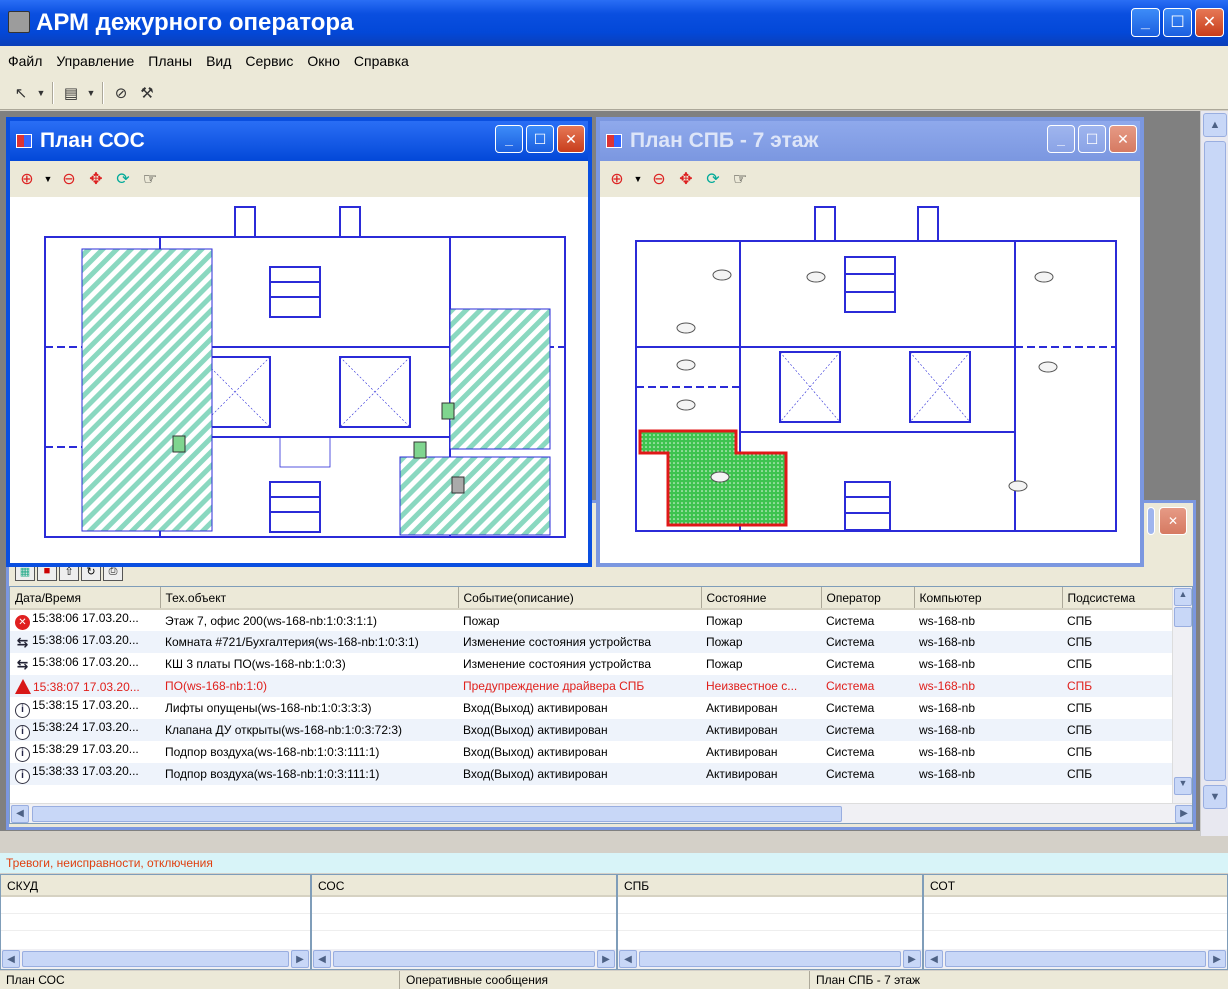  What do you see at coordinates (868, 598) in the screenshot?
I see `col-operator: Оператор` at bounding box center [868, 598].